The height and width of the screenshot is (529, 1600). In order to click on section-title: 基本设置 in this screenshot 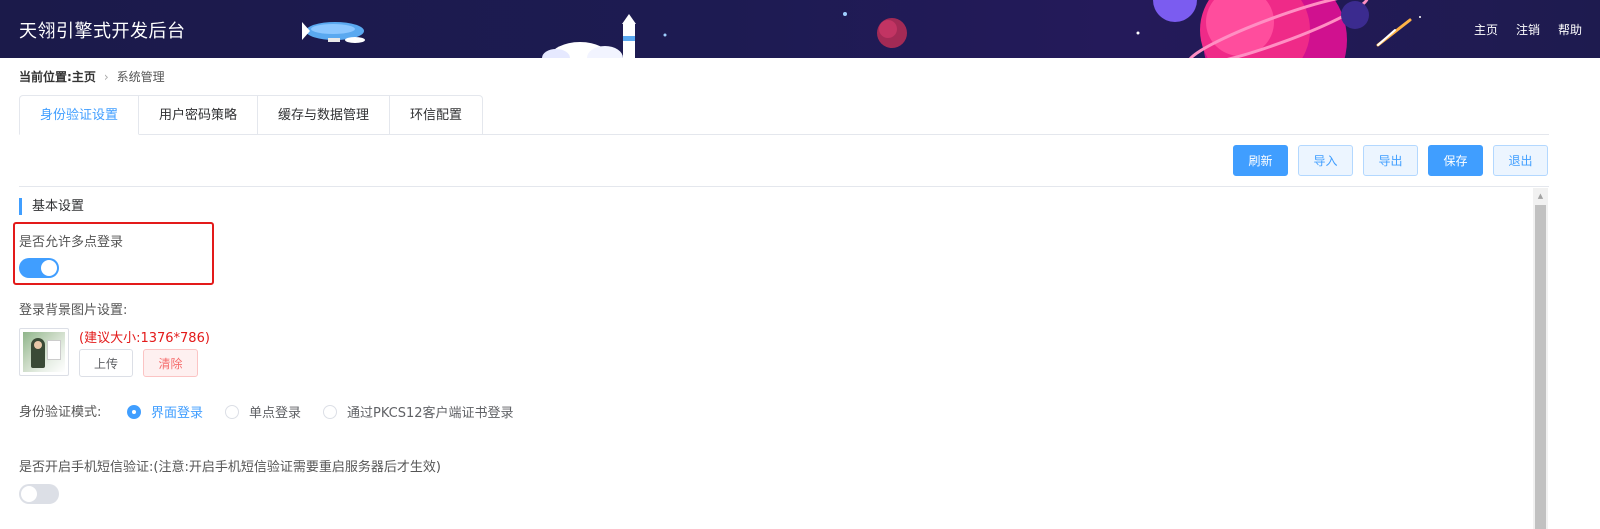, I will do `click(51, 206)`.